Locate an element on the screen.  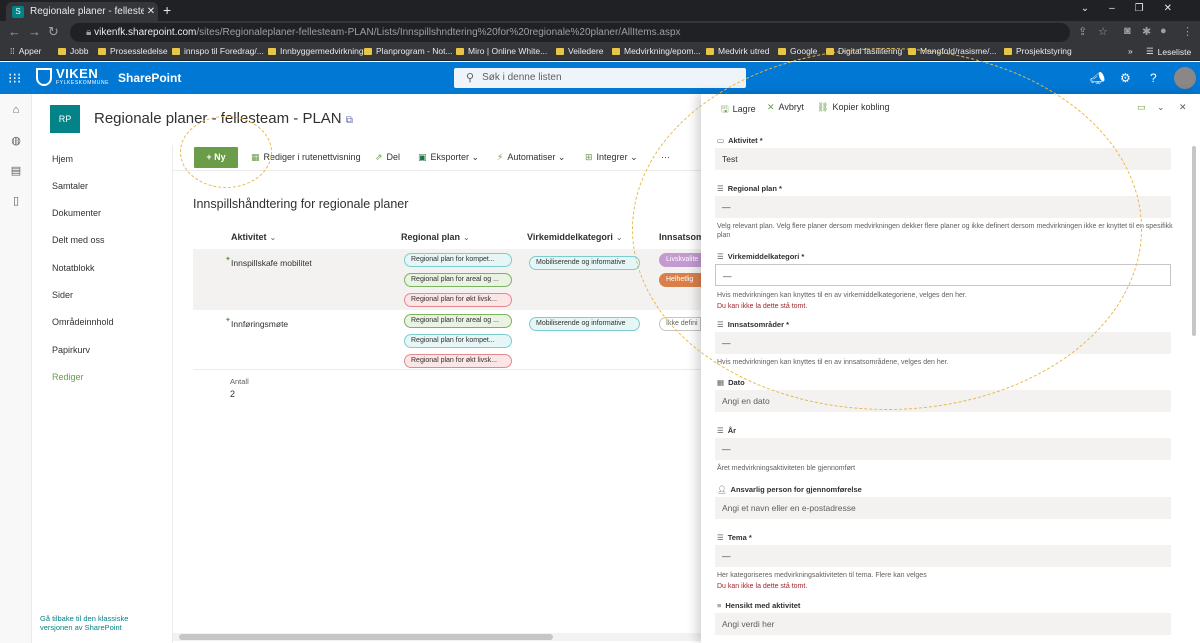
new-tab-button: + is located at coordinates (167, 10).